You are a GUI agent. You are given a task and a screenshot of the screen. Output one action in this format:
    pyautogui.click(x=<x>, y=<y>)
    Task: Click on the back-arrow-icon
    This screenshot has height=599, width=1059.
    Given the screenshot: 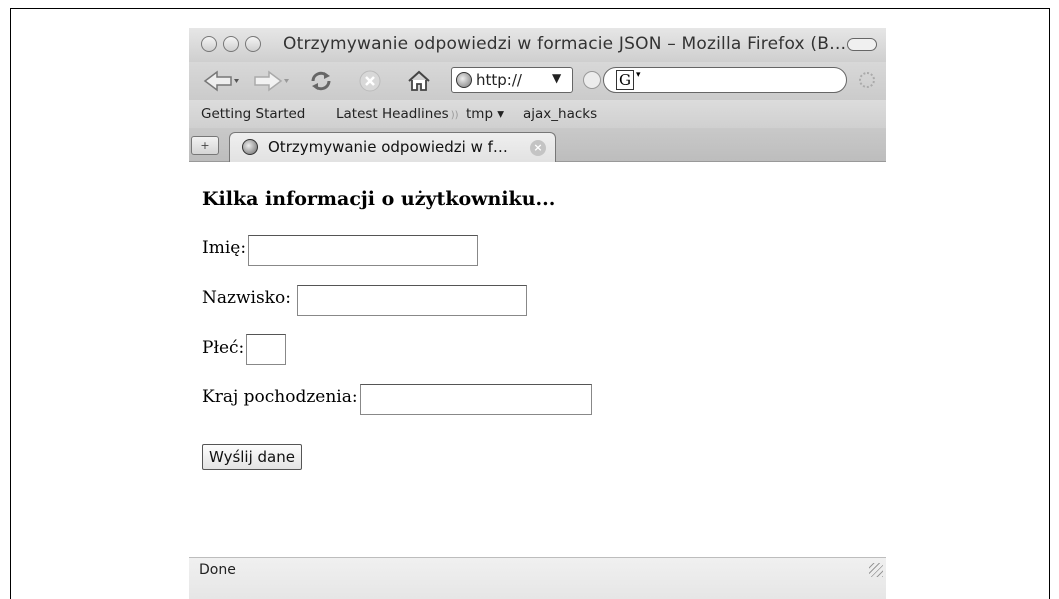 What is the action you would take?
    pyautogui.click(x=221, y=81)
    